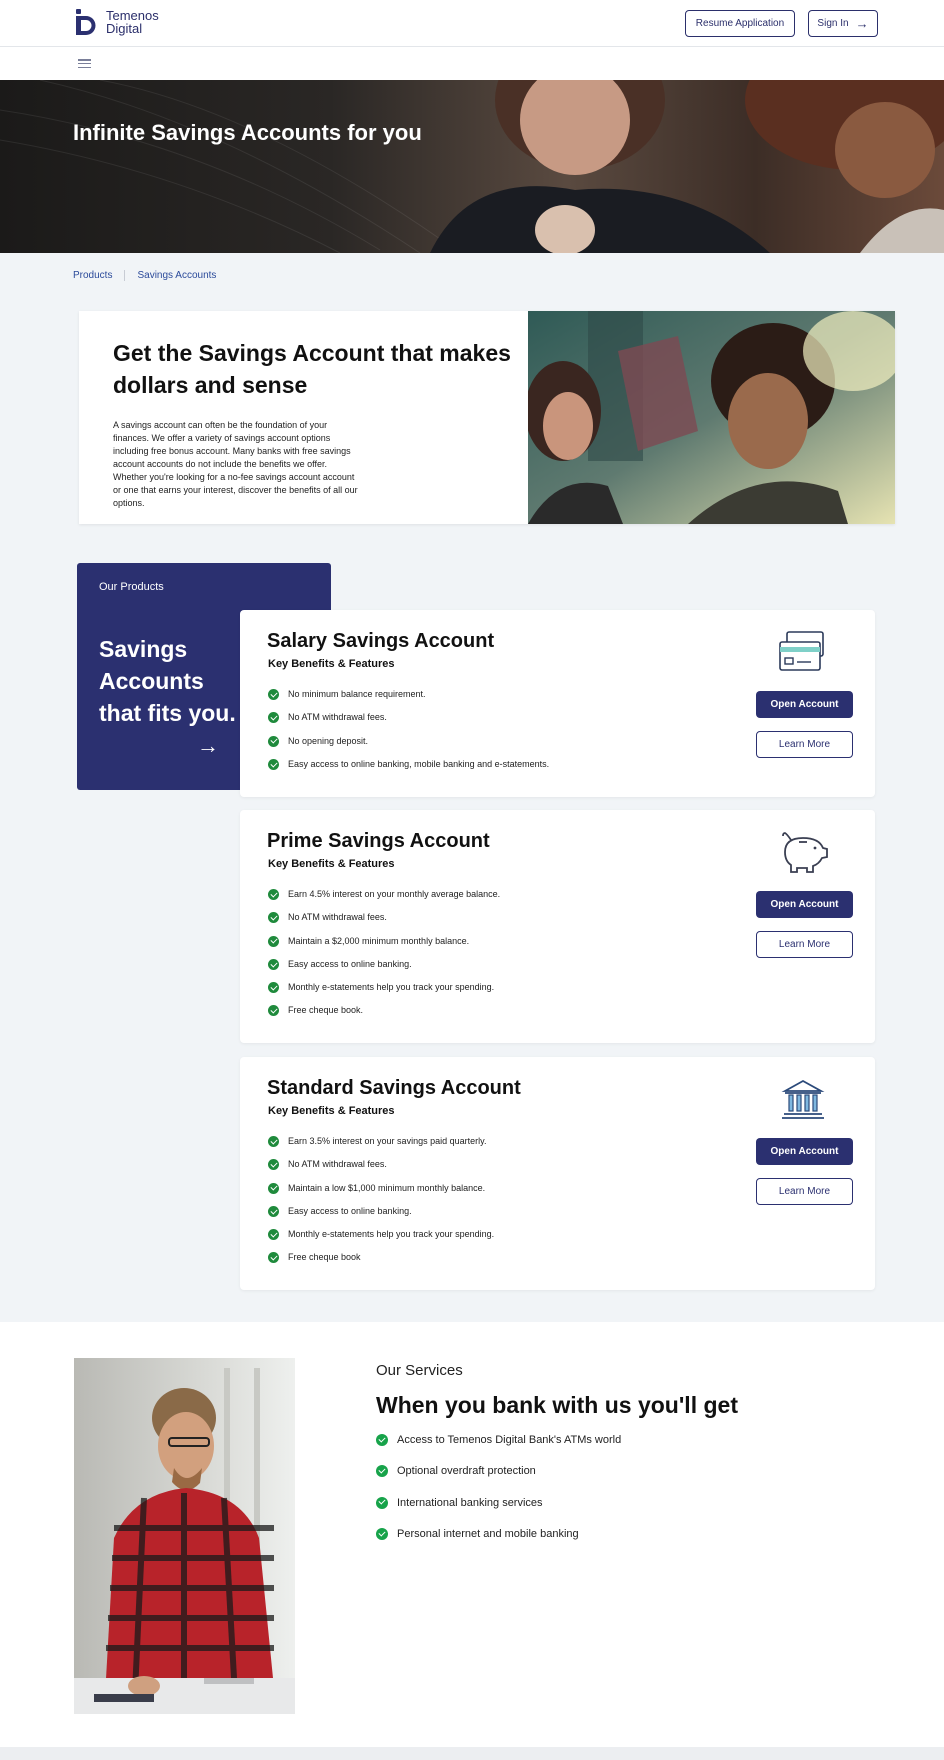 The width and height of the screenshot is (944, 1760). Describe the element at coordinates (394, 1088) in the screenshot. I see `account-title: Standard Savings Account` at that location.